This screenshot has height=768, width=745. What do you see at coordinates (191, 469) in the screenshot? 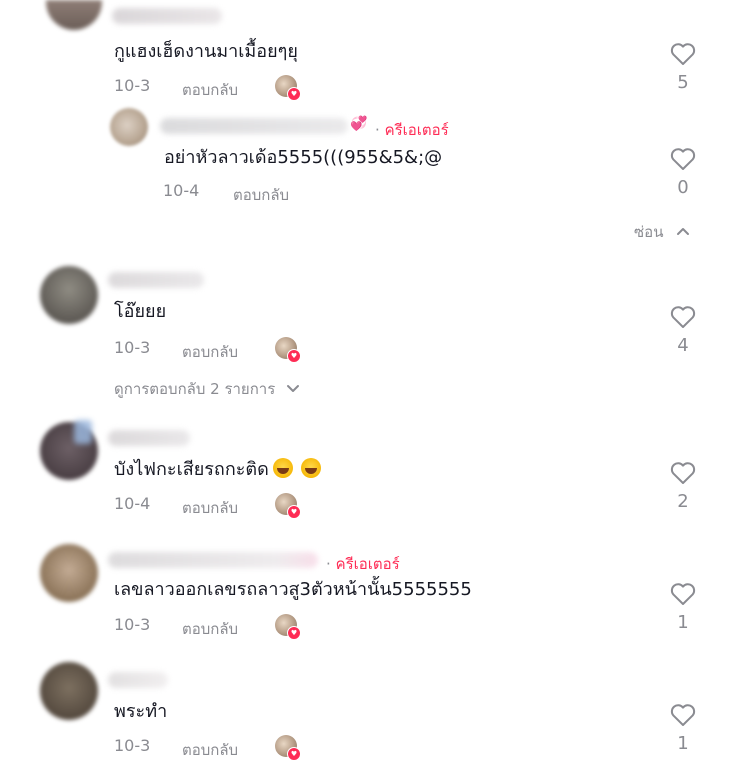
I see `comment-text-content: บังไฟกะเสียรถกะติด` at bounding box center [191, 469].